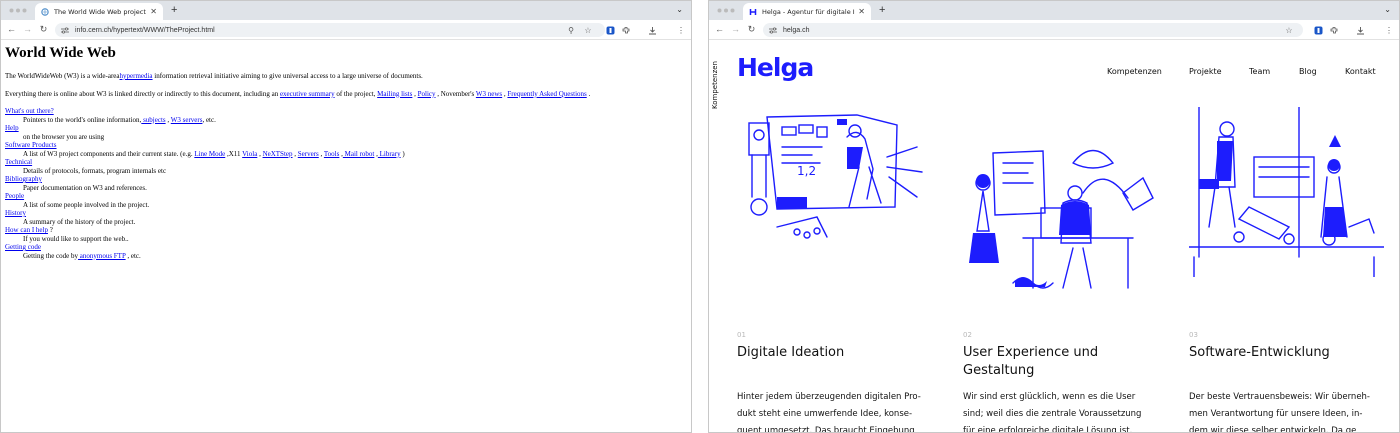 The width and height of the screenshot is (1400, 433). Describe the element at coordinates (15, 213) in the screenshot. I see `history-link: History` at that location.